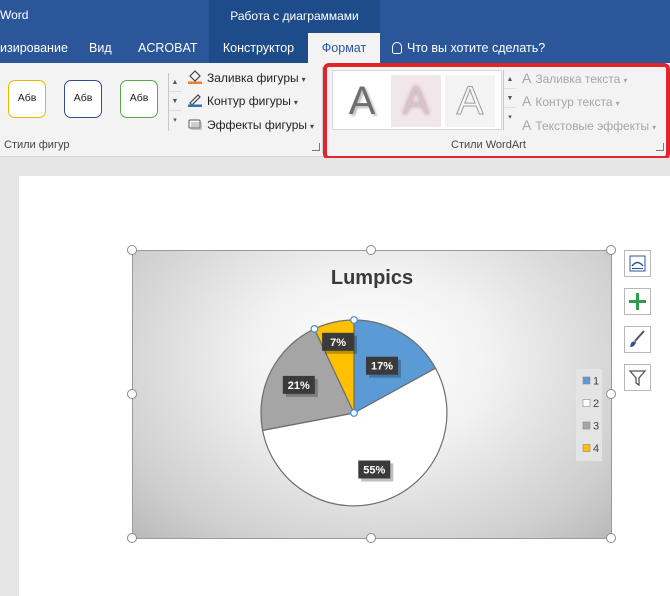 Image resolution: width=670 pixels, height=596 pixels. Describe the element at coordinates (258, 48) in the screenshot. I see `tab-design: Конструктор` at that location.